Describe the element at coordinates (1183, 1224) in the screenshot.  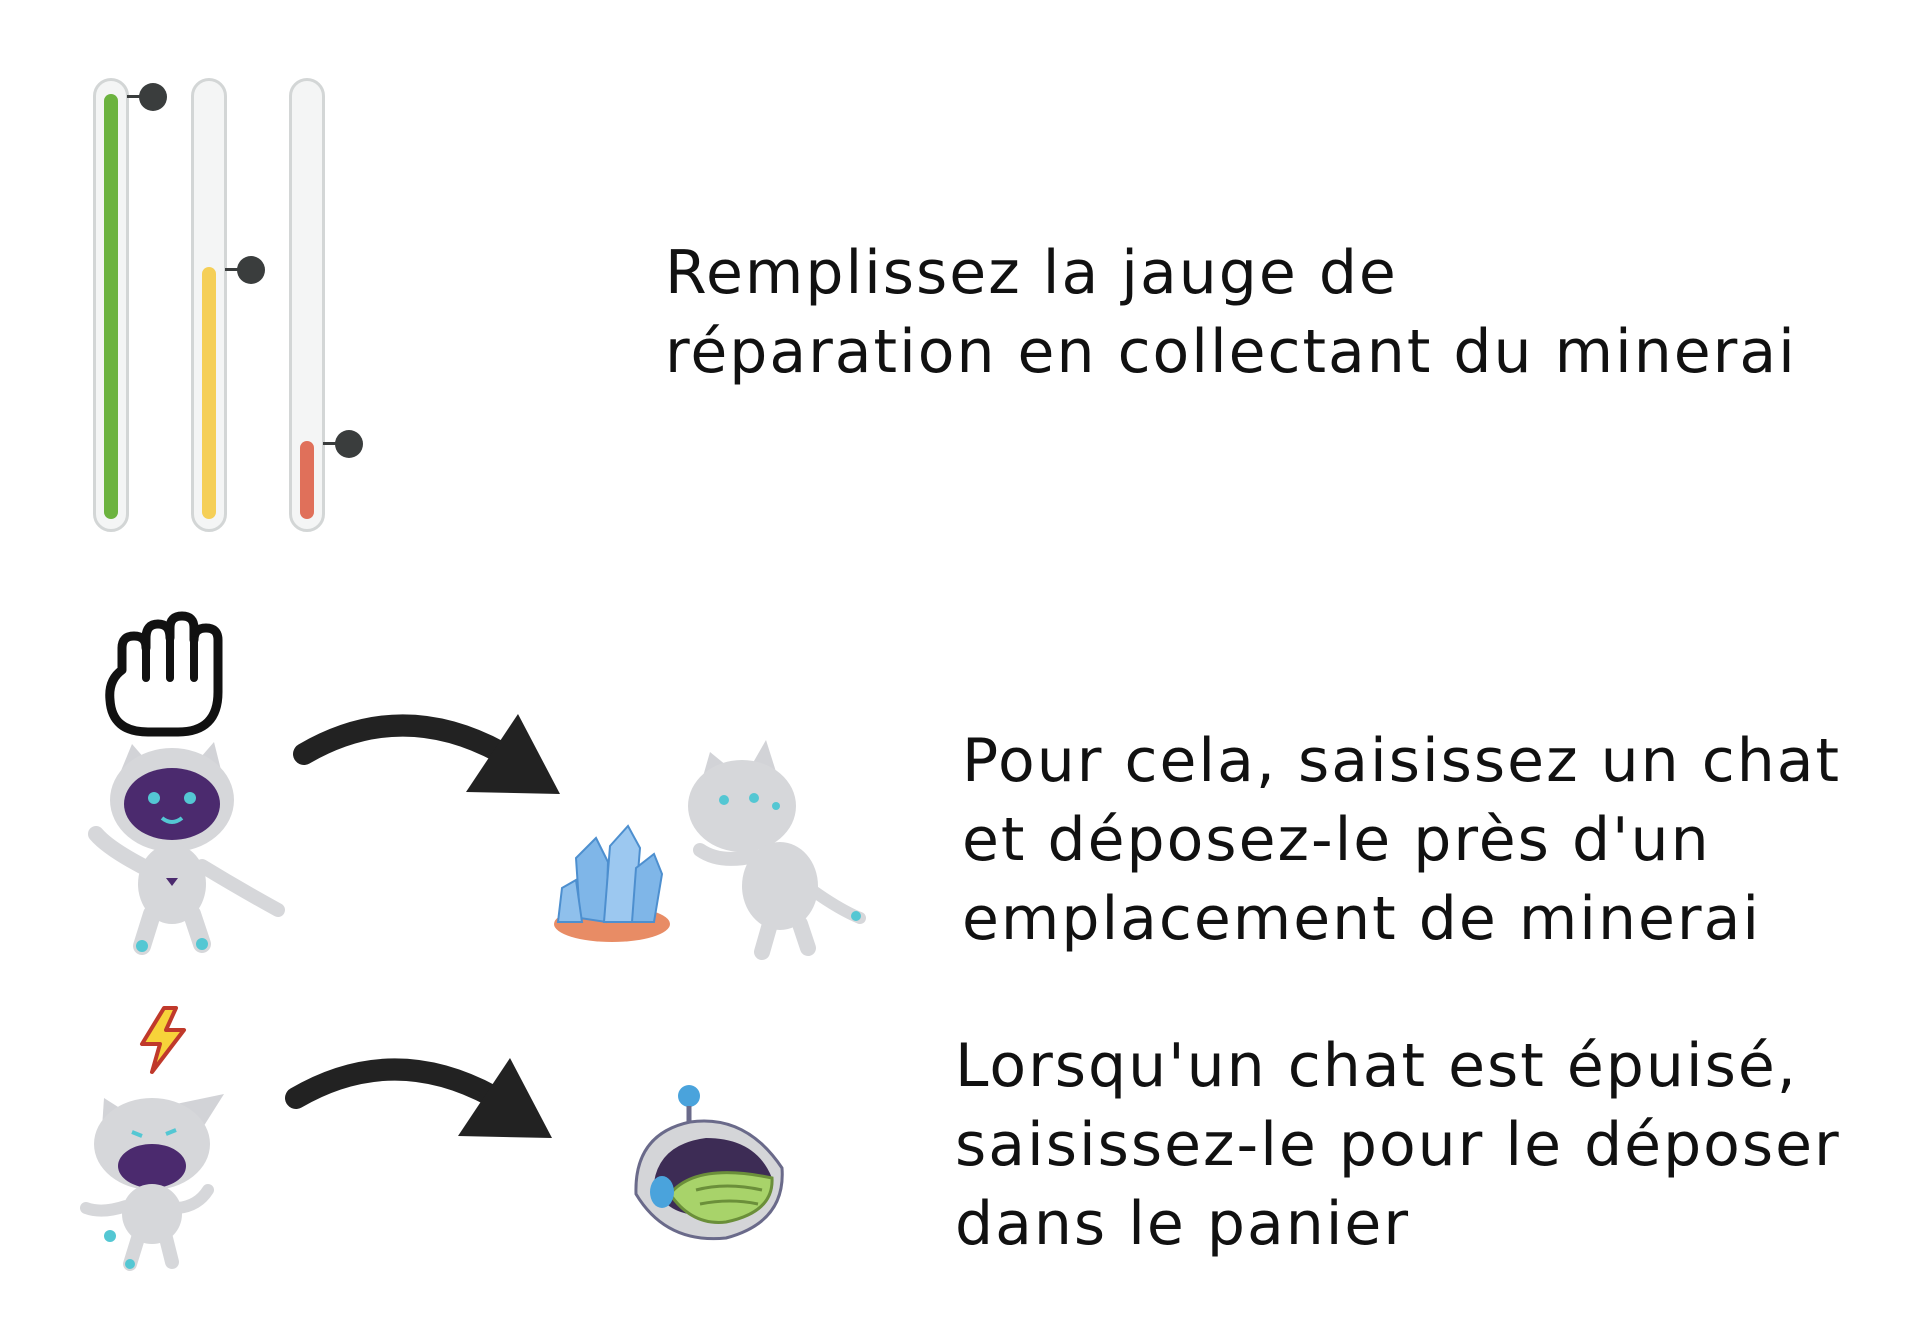
I see `instruction-line: dans le panier` at that location.